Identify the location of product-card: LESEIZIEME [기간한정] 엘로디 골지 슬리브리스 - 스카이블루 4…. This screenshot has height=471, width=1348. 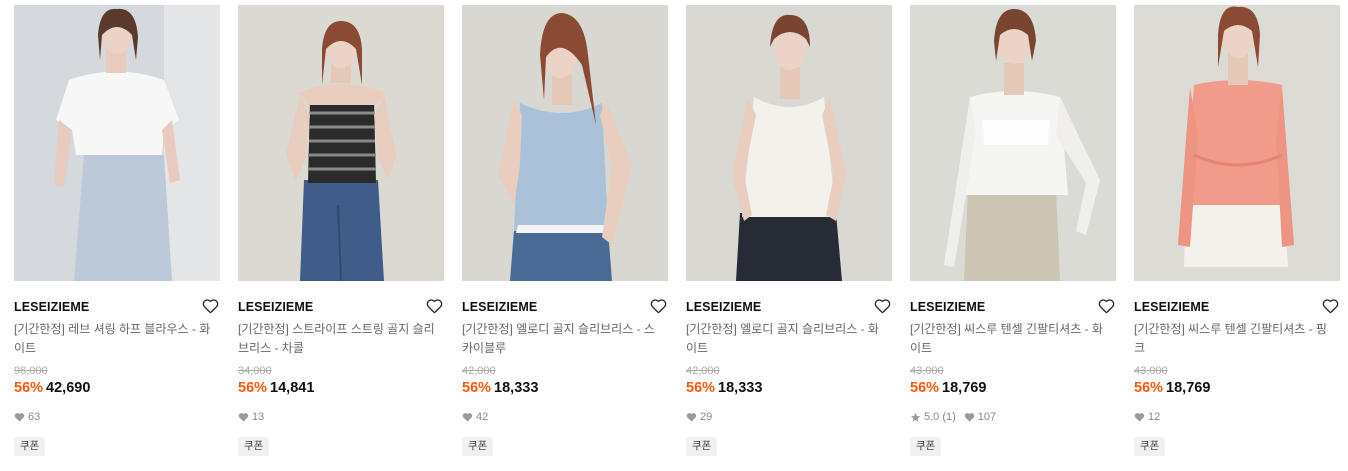
(565, 230).